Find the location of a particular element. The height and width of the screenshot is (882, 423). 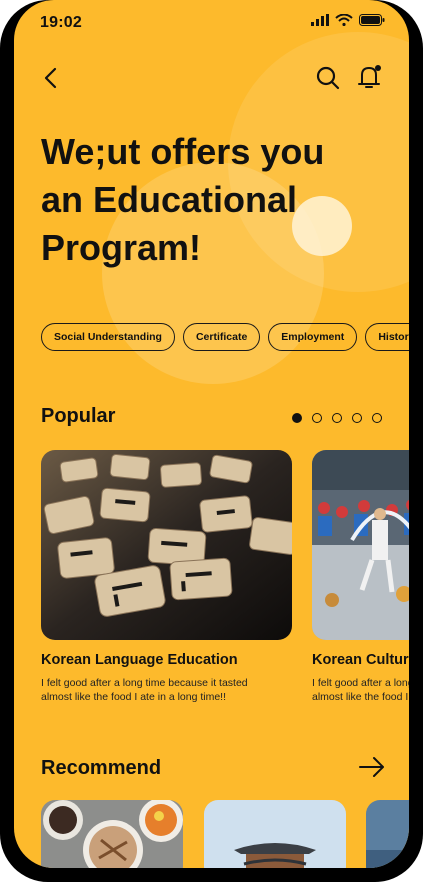

palace-photo is located at coordinates (275, 834).